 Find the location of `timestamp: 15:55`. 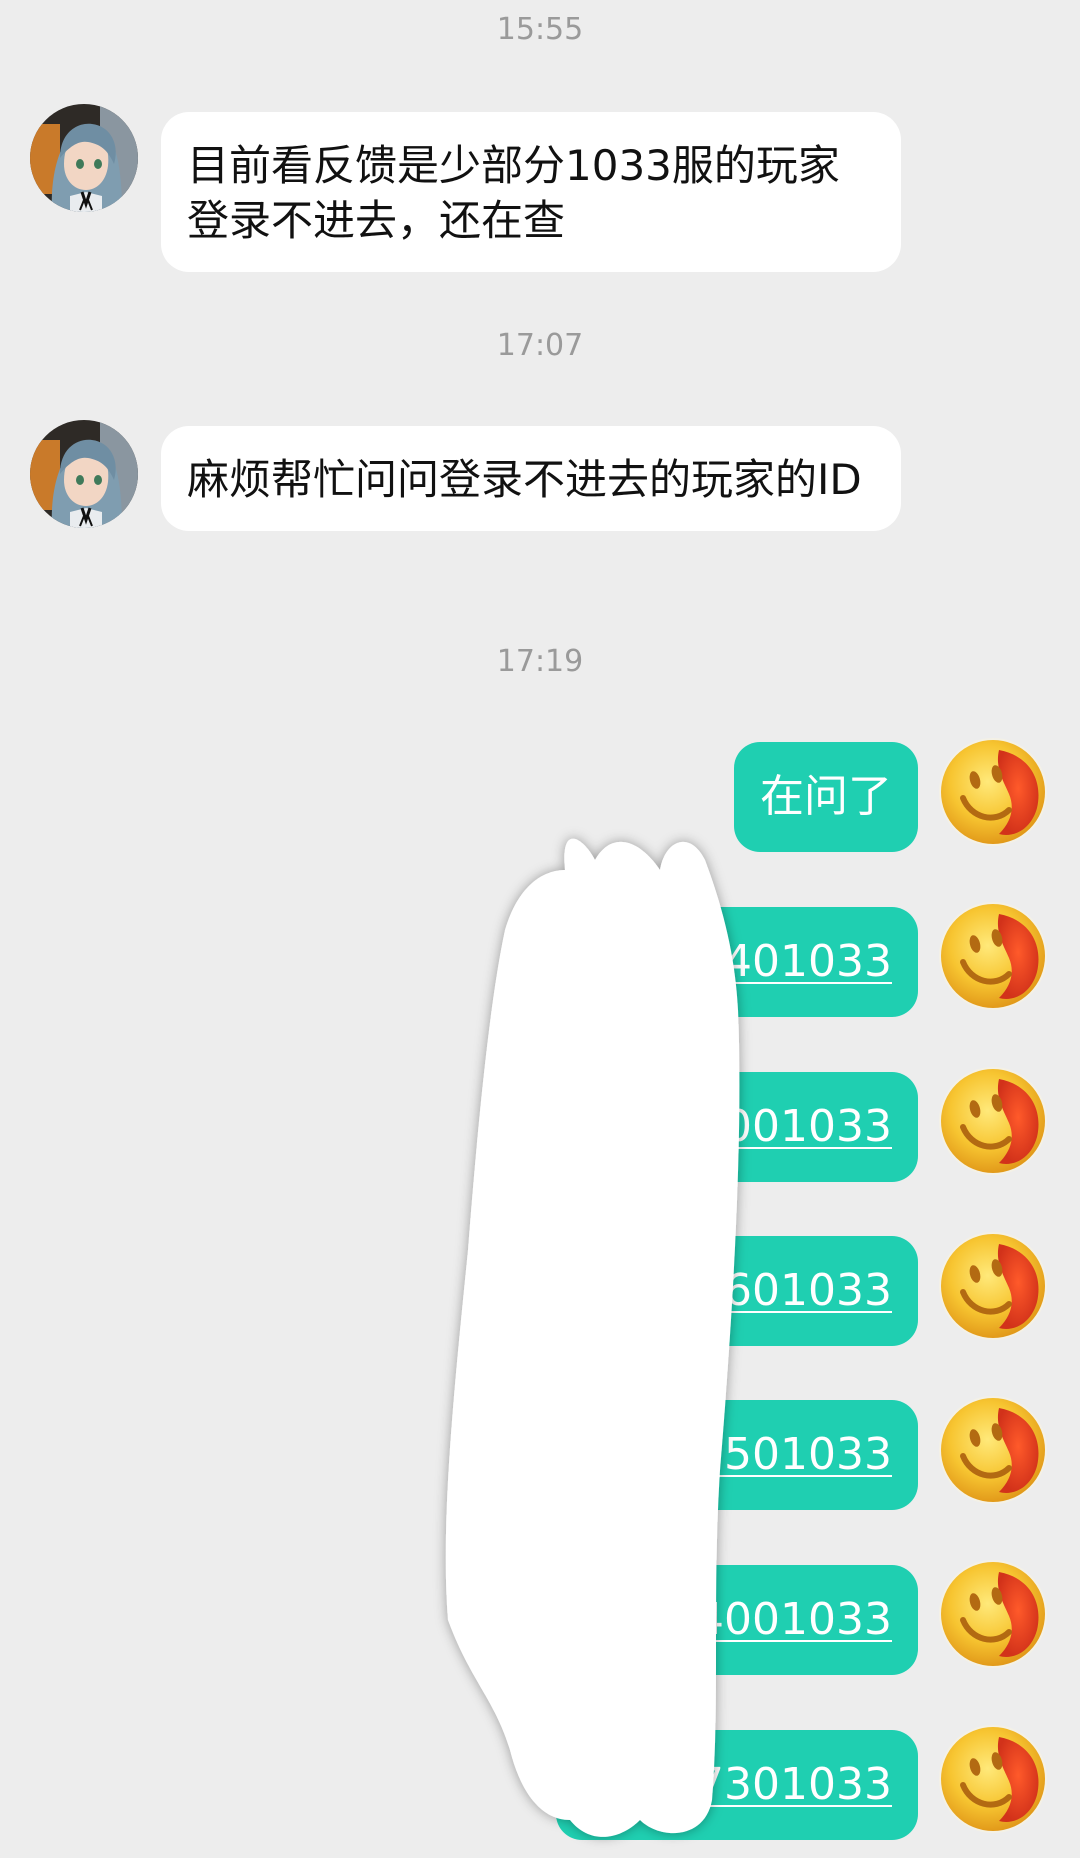

timestamp: 15:55 is located at coordinates (540, 29).